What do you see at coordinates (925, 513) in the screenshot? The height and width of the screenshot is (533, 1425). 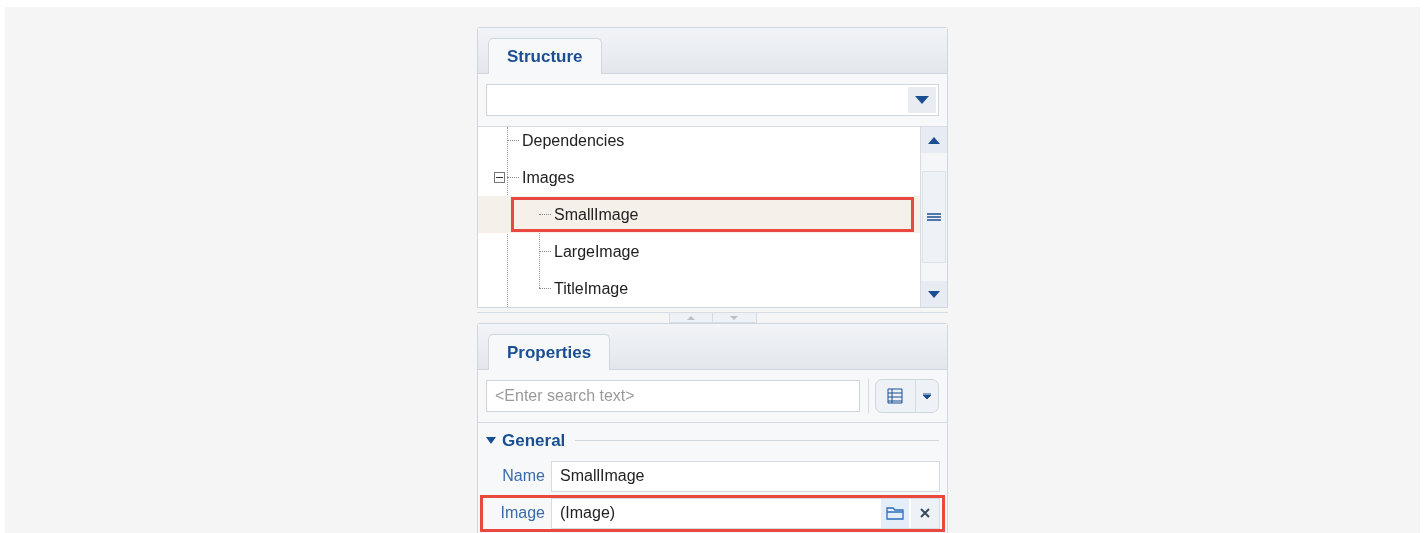 I see `close-icon` at bounding box center [925, 513].